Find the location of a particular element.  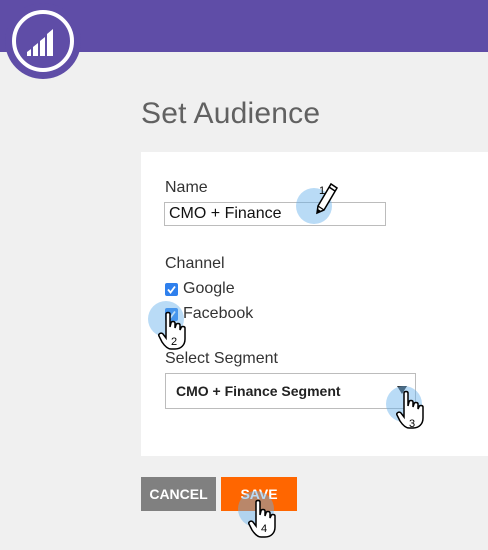

marketo-logo-icon is located at coordinates (43, 41).